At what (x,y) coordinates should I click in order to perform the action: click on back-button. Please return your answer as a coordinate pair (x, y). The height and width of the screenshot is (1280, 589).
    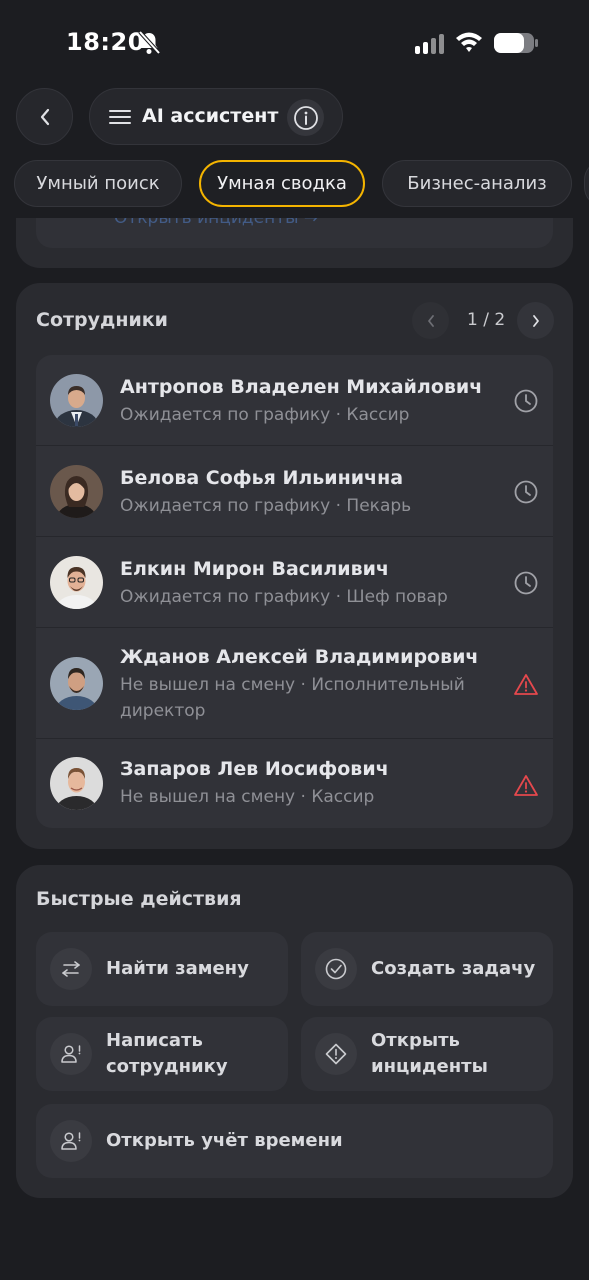
    Looking at the image, I should click on (44, 116).